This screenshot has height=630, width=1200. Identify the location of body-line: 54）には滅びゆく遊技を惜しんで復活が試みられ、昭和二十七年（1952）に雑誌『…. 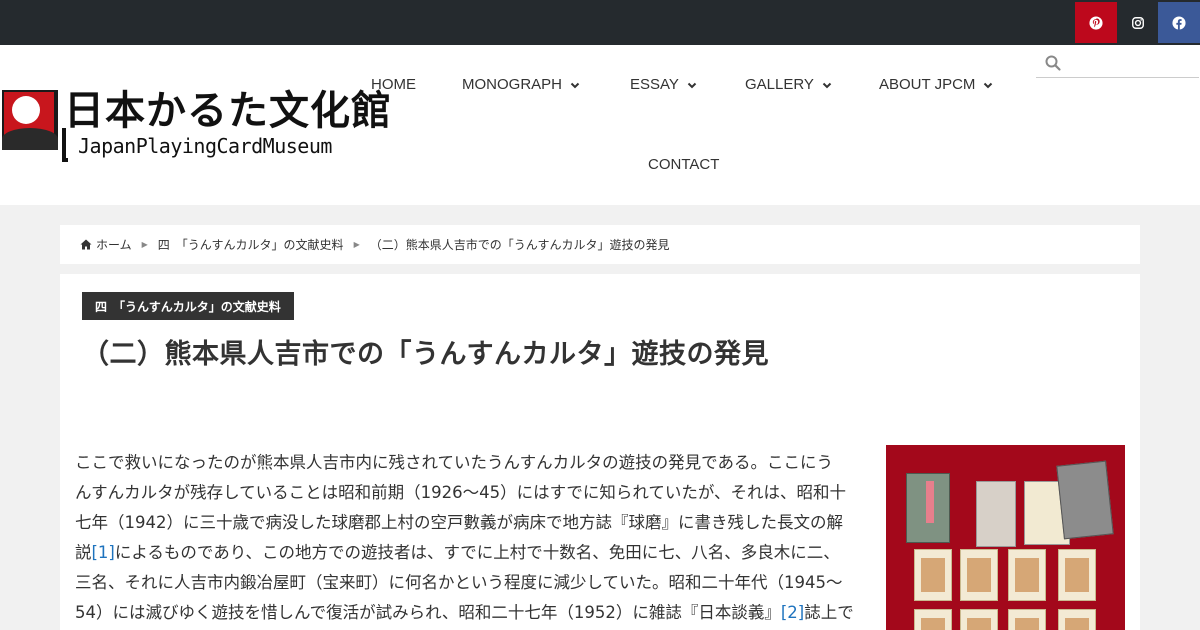
(428, 612).